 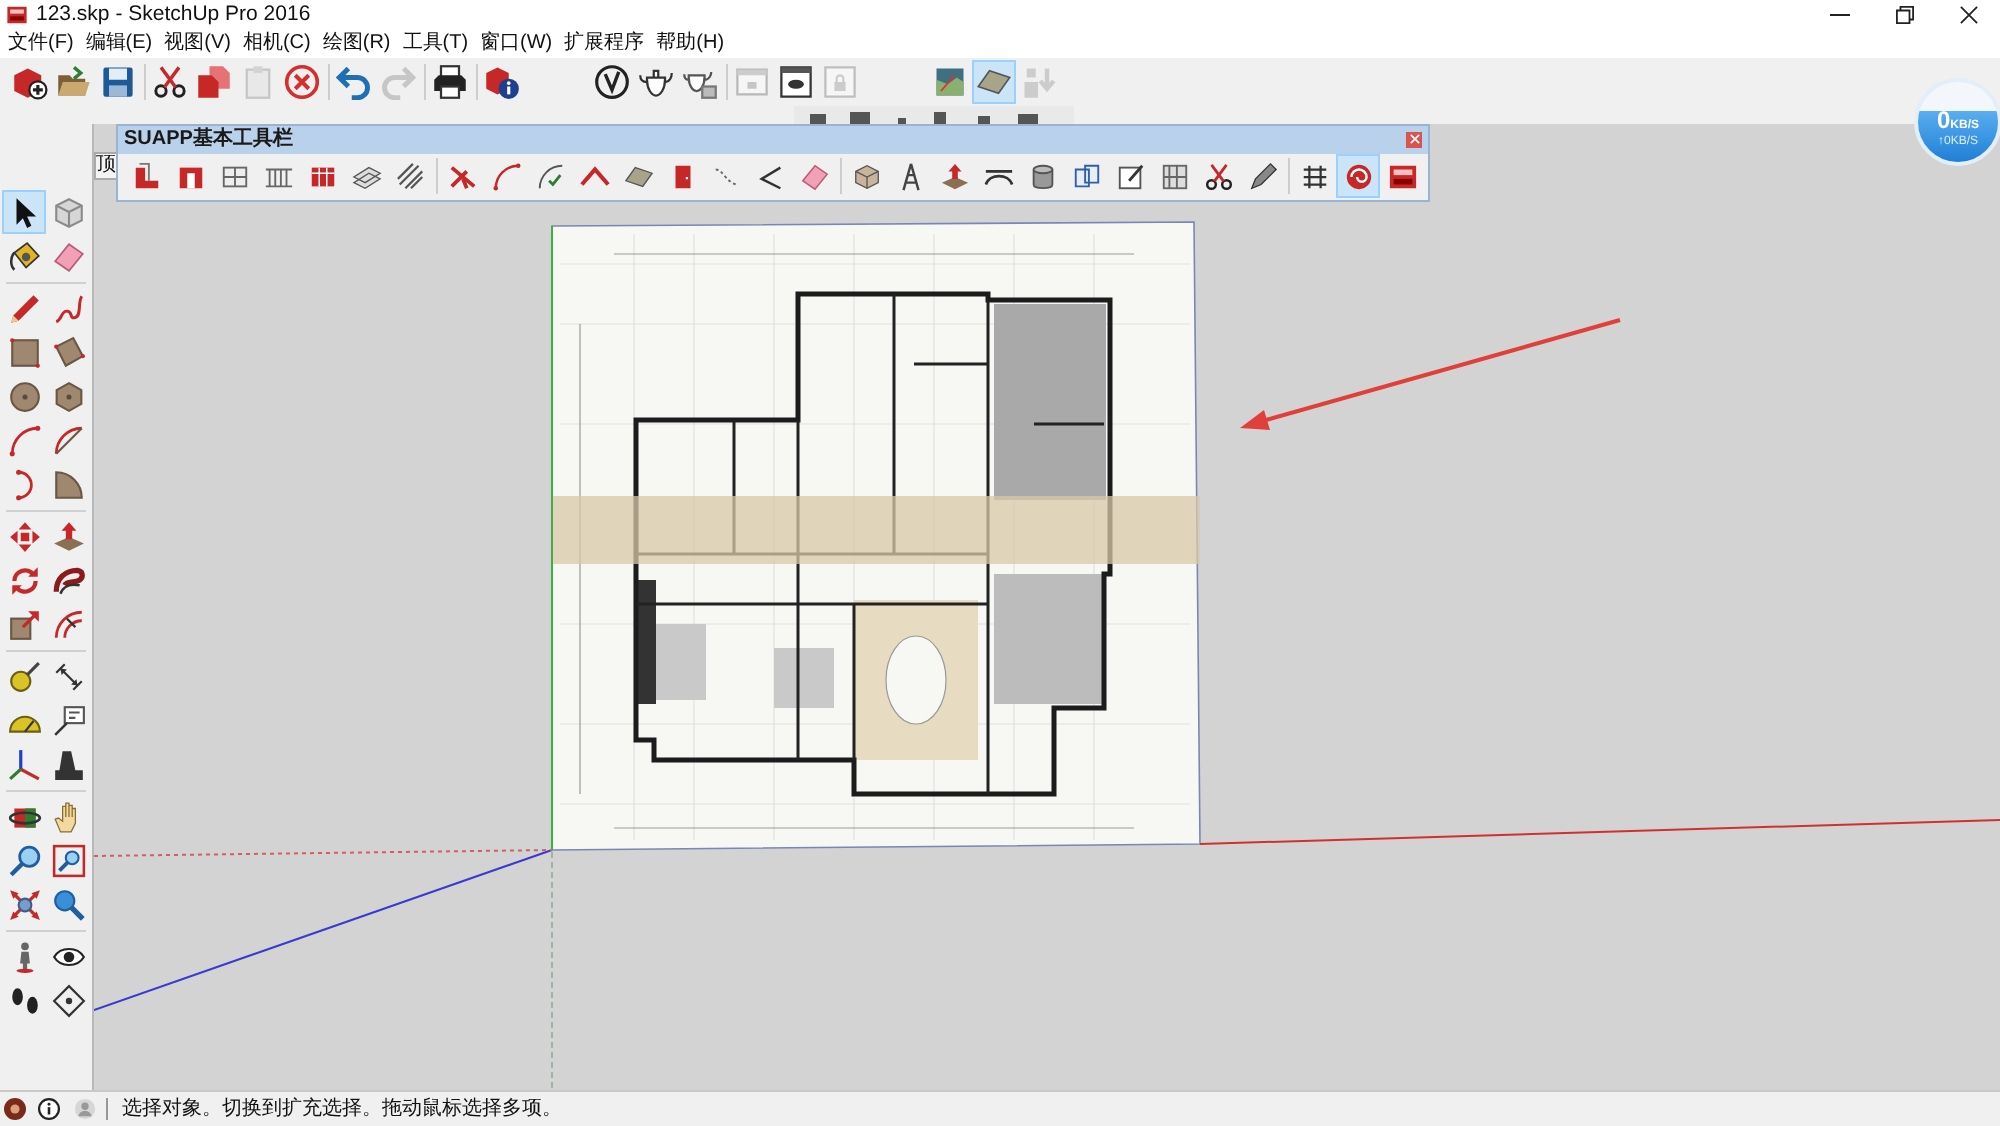 I want to click on roof-icon, so click(x=594, y=176).